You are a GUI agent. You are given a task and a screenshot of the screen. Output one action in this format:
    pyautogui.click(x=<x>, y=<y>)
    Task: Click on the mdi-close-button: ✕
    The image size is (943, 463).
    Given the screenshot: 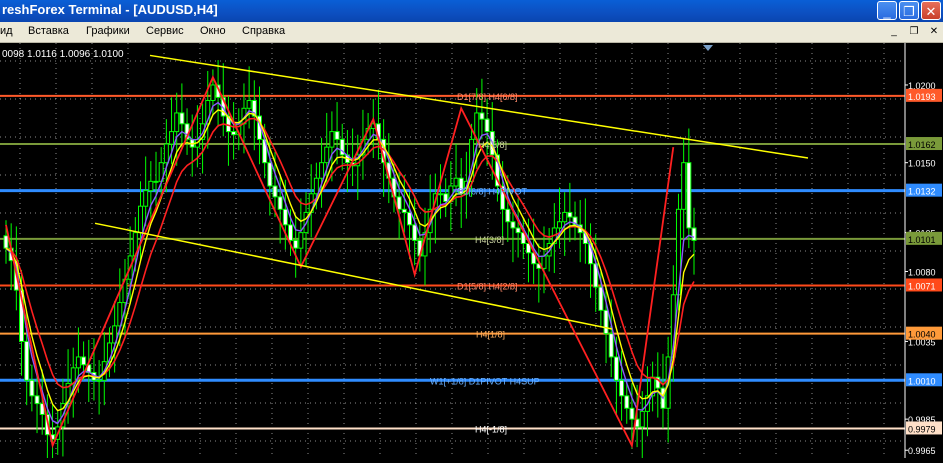 What is the action you would take?
    pyautogui.click(x=934, y=31)
    